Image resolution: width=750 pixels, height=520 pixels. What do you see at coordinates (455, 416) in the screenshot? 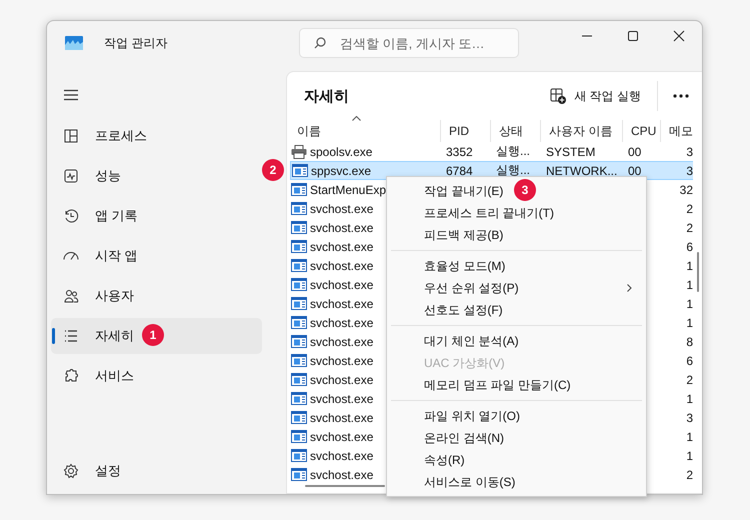
I see `menu-item: 파일 위치 열기(O)` at bounding box center [455, 416].